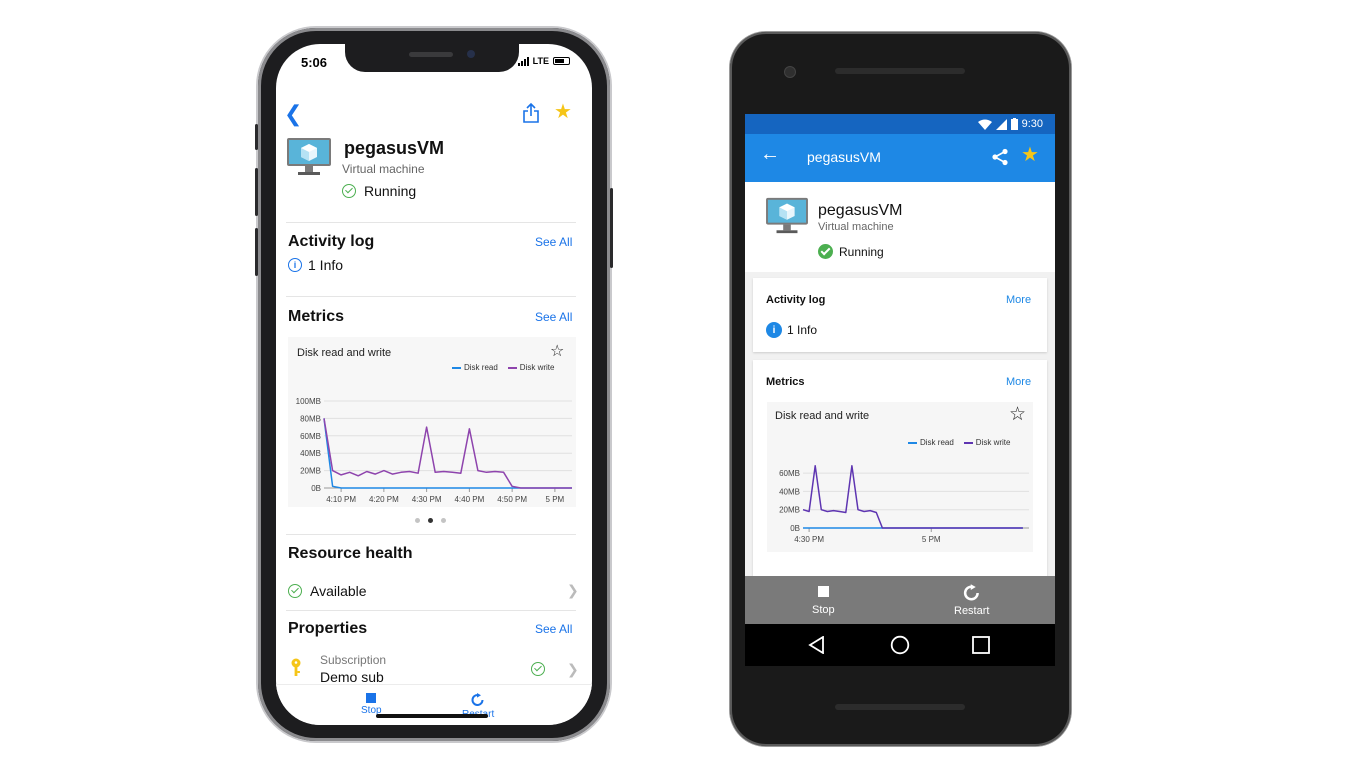 The height and width of the screenshot is (768, 1365). What do you see at coordinates (823, 600) in the screenshot?
I see `android-stop-button: Stop` at bounding box center [823, 600].